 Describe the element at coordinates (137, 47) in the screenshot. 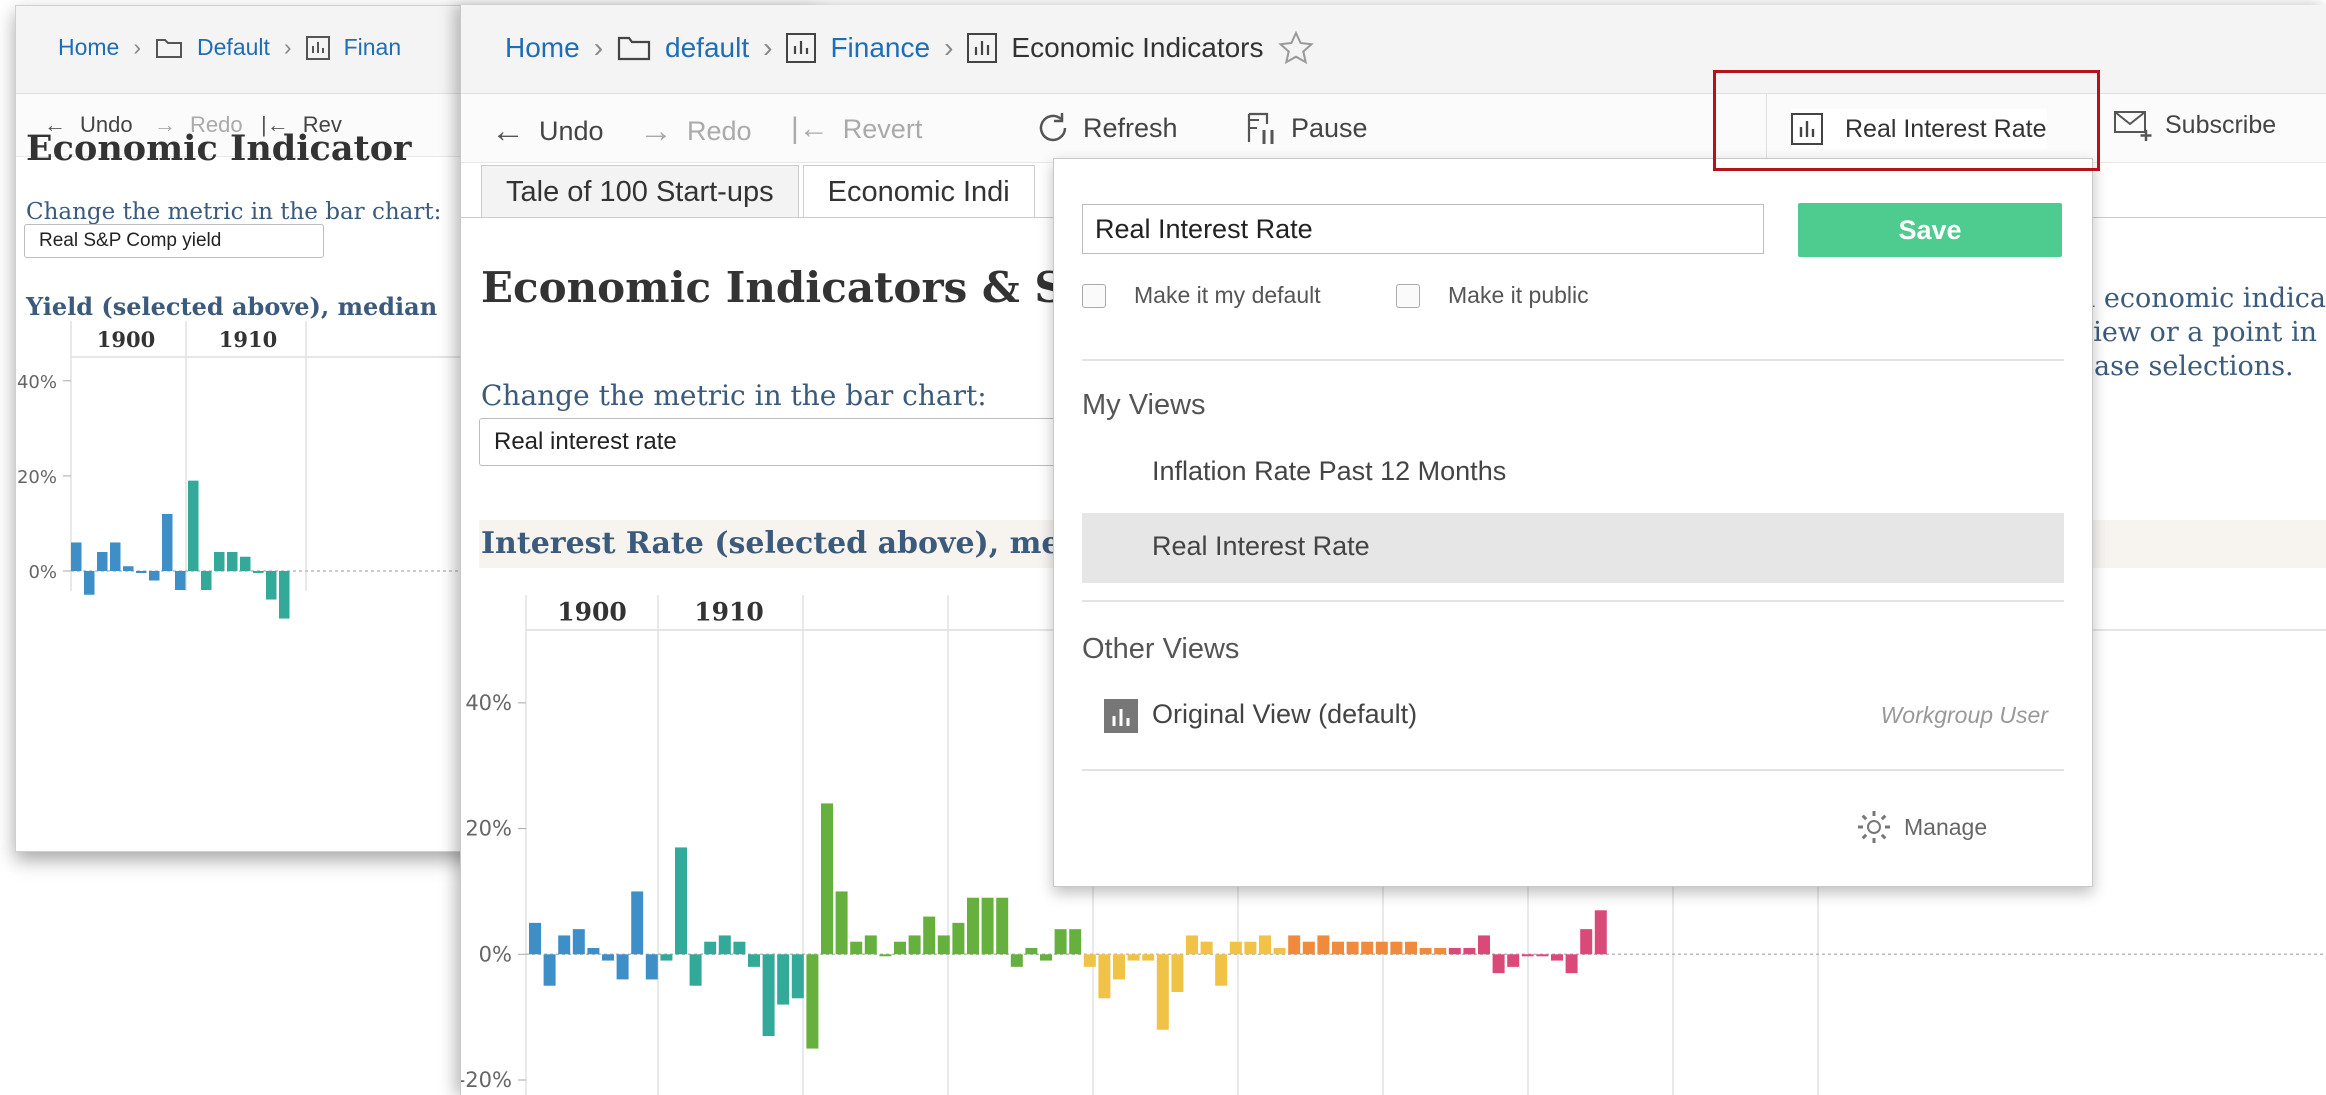

I see `chevron-right-icon: ›` at that location.